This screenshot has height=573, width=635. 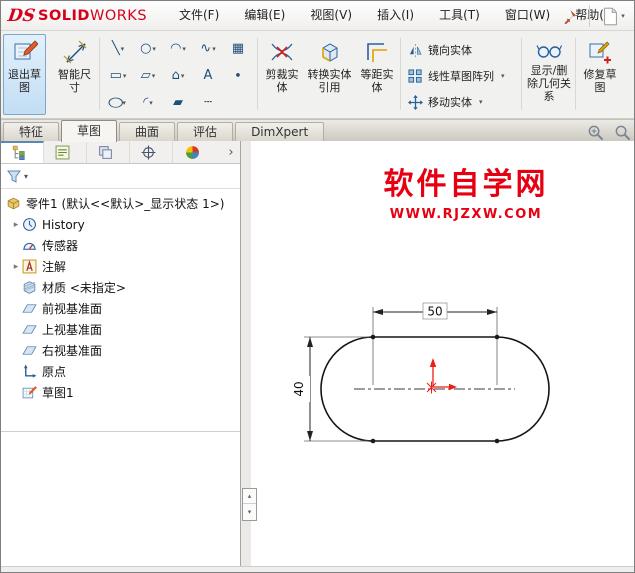 What do you see at coordinates (118, 75) in the screenshot?
I see `rectangle-tool-button: ▭ ▾` at bounding box center [118, 75].